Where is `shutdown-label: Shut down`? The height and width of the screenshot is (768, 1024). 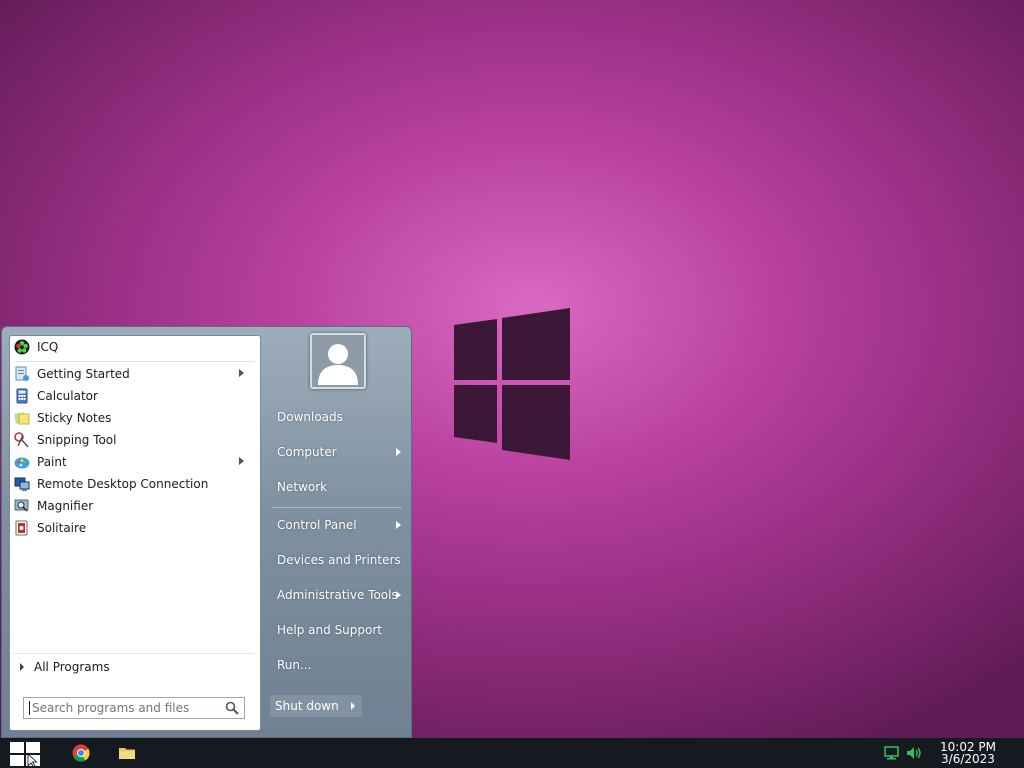 shutdown-label: Shut down is located at coordinates (307, 706).